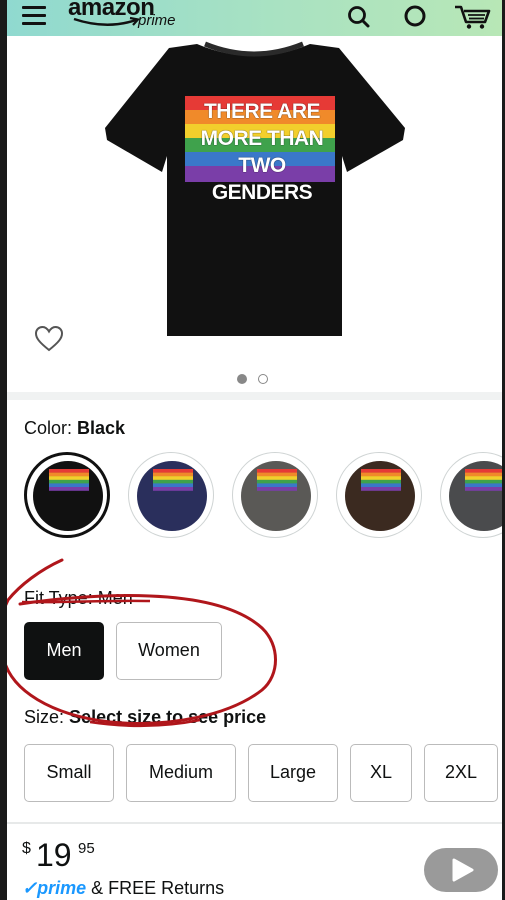  I want to click on size-label: Size: Select size to see price, so click(145, 717).